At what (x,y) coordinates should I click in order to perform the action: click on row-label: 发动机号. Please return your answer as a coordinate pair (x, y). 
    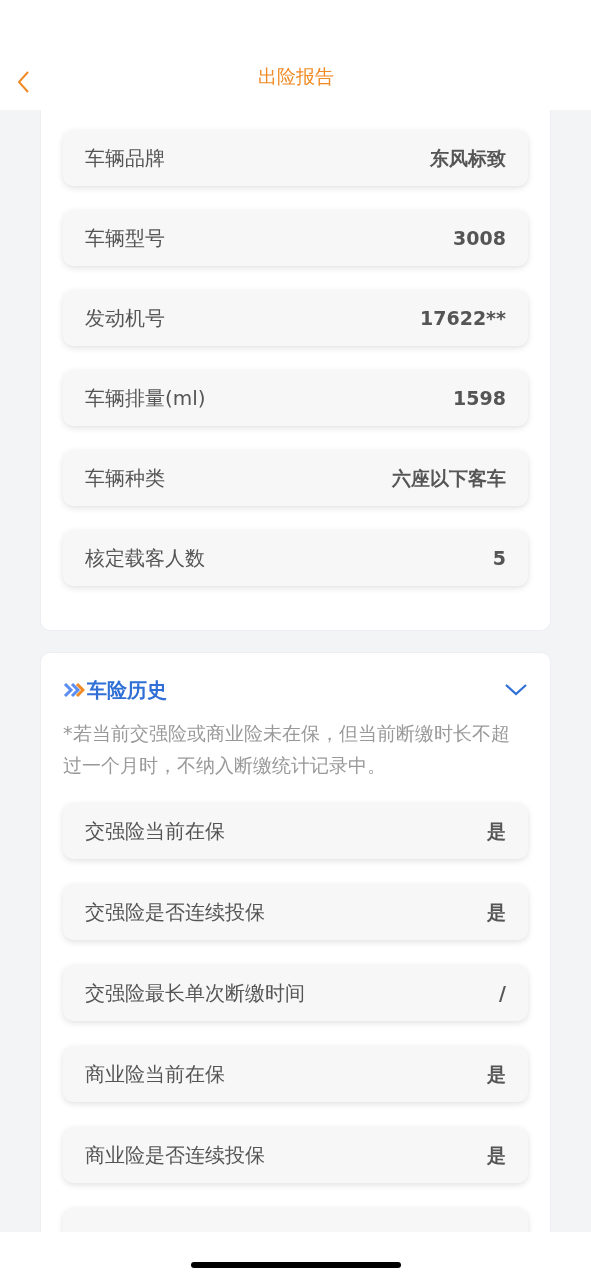
    Looking at the image, I should click on (125, 318).